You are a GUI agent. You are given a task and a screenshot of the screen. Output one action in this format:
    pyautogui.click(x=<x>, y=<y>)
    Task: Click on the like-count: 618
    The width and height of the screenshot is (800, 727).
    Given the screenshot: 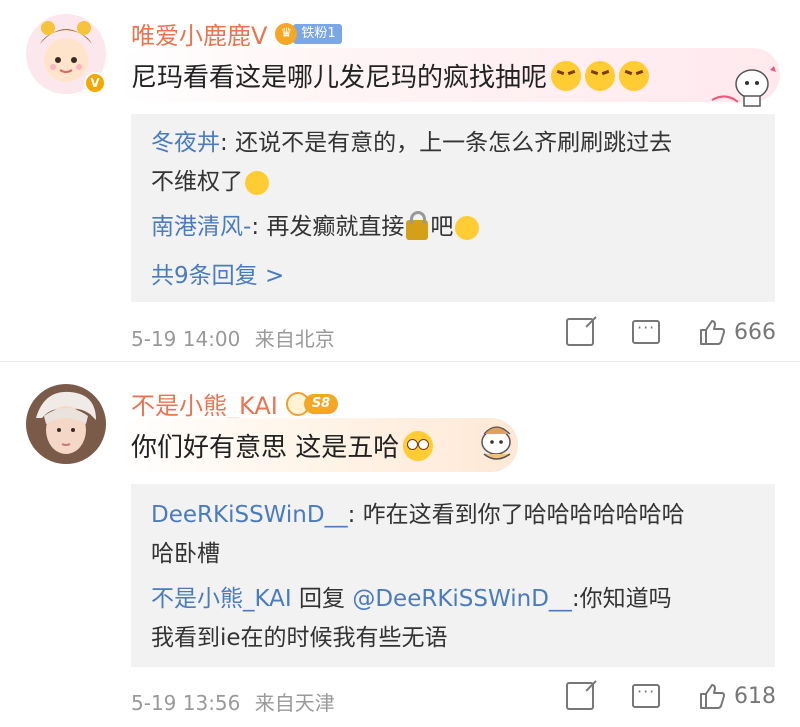 What is the action you would take?
    pyautogui.click(x=755, y=696)
    